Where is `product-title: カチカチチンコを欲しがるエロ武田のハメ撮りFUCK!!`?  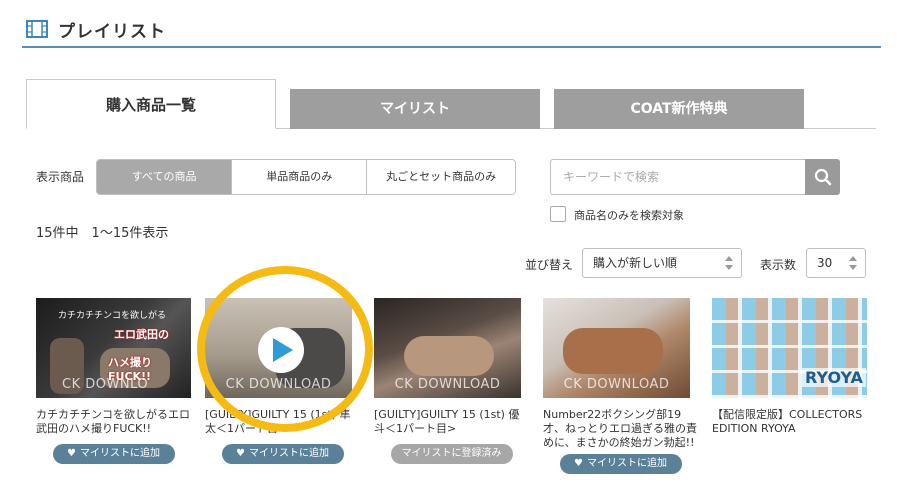
product-title: カチカチチンコを欲しがるエロ武田のハメ撮りFUCK!! is located at coordinates (113, 423).